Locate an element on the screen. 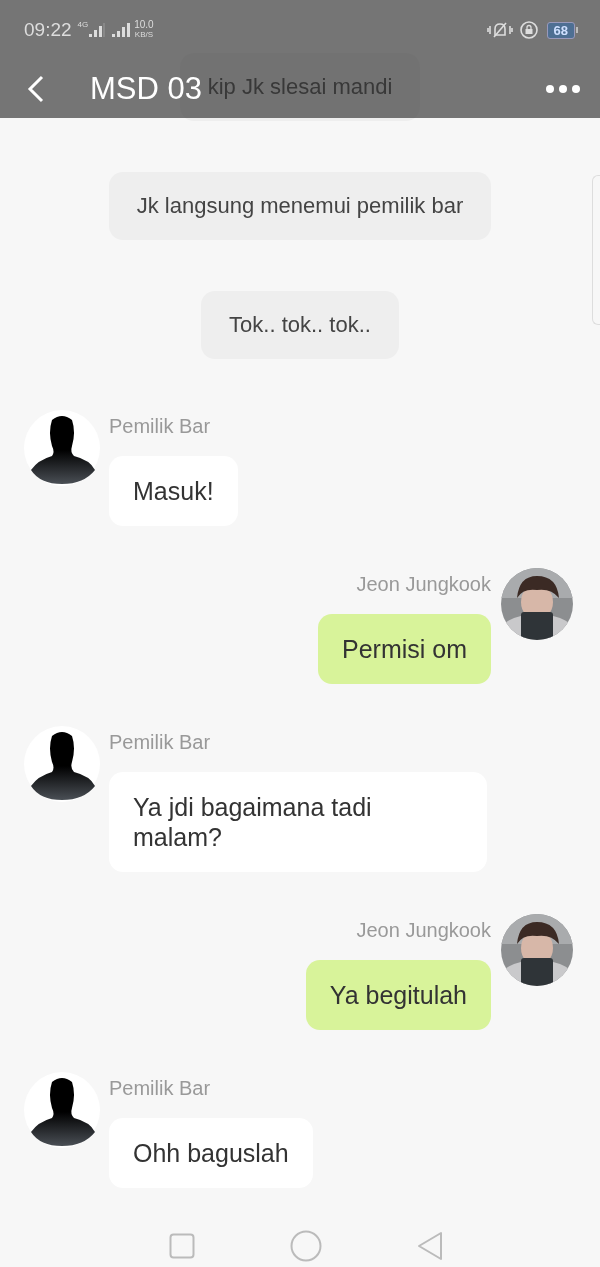 Image resolution: width=600 pixels, height=1267 pixels. mute-icon is located at coordinates (499, 30).